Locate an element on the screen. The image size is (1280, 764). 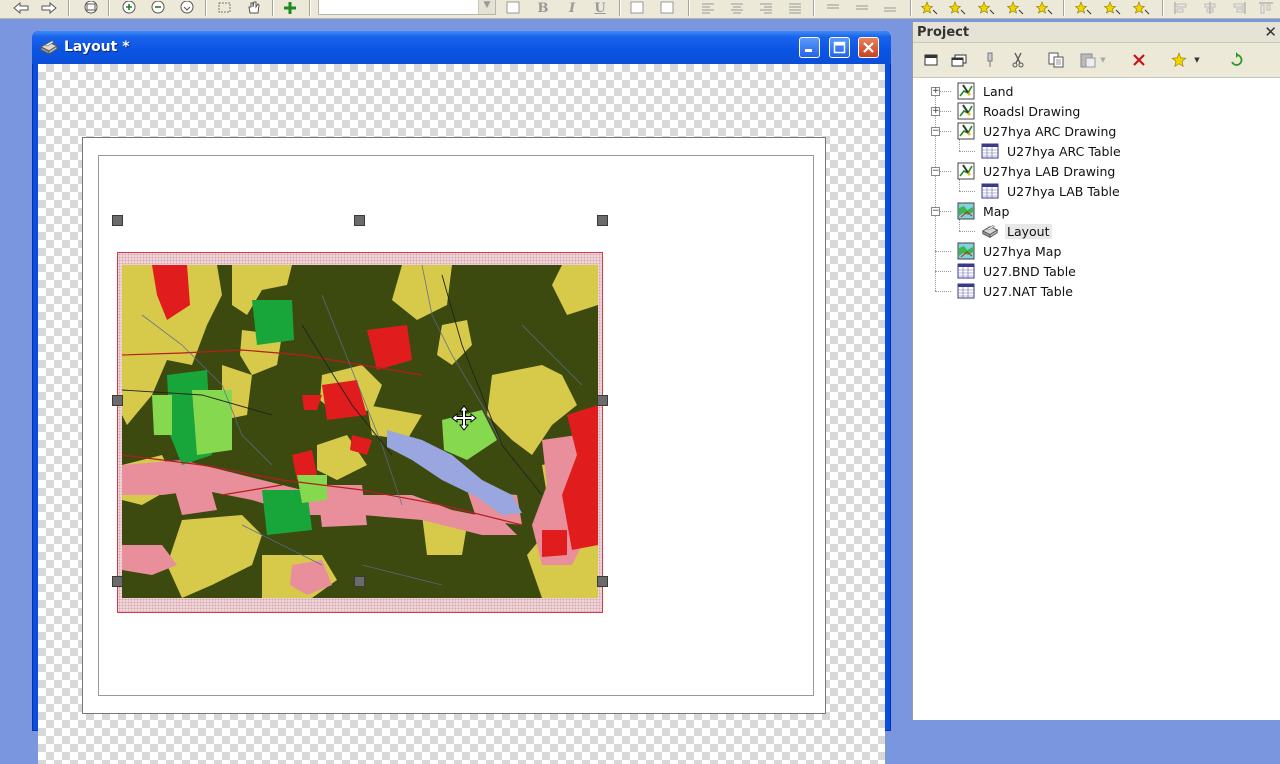
tree-item-u27hya-arc-drawing: U27hya ARC Drawing is located at coordinates (1037, 131).